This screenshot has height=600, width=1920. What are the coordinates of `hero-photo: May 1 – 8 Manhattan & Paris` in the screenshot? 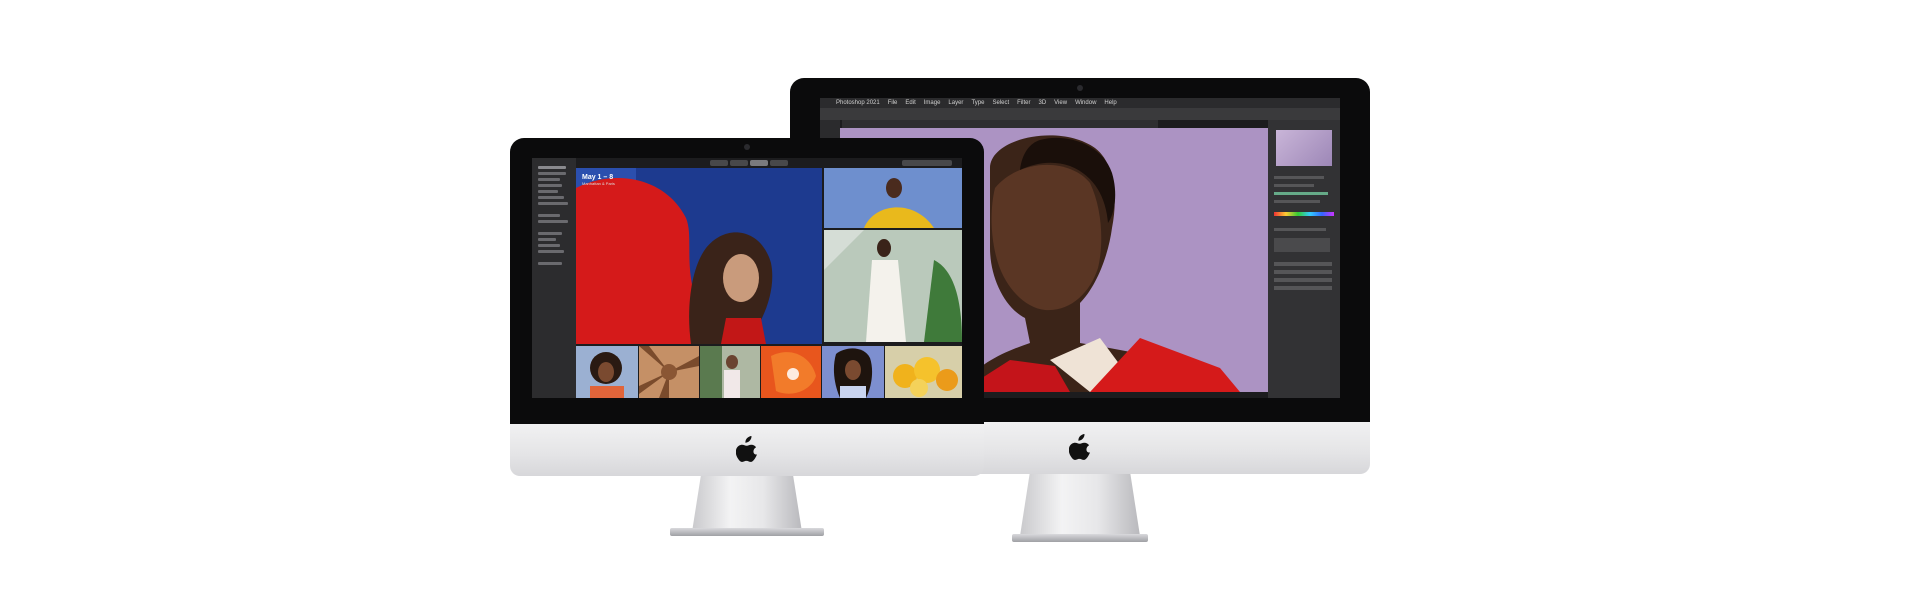 It's located at (699, 256).